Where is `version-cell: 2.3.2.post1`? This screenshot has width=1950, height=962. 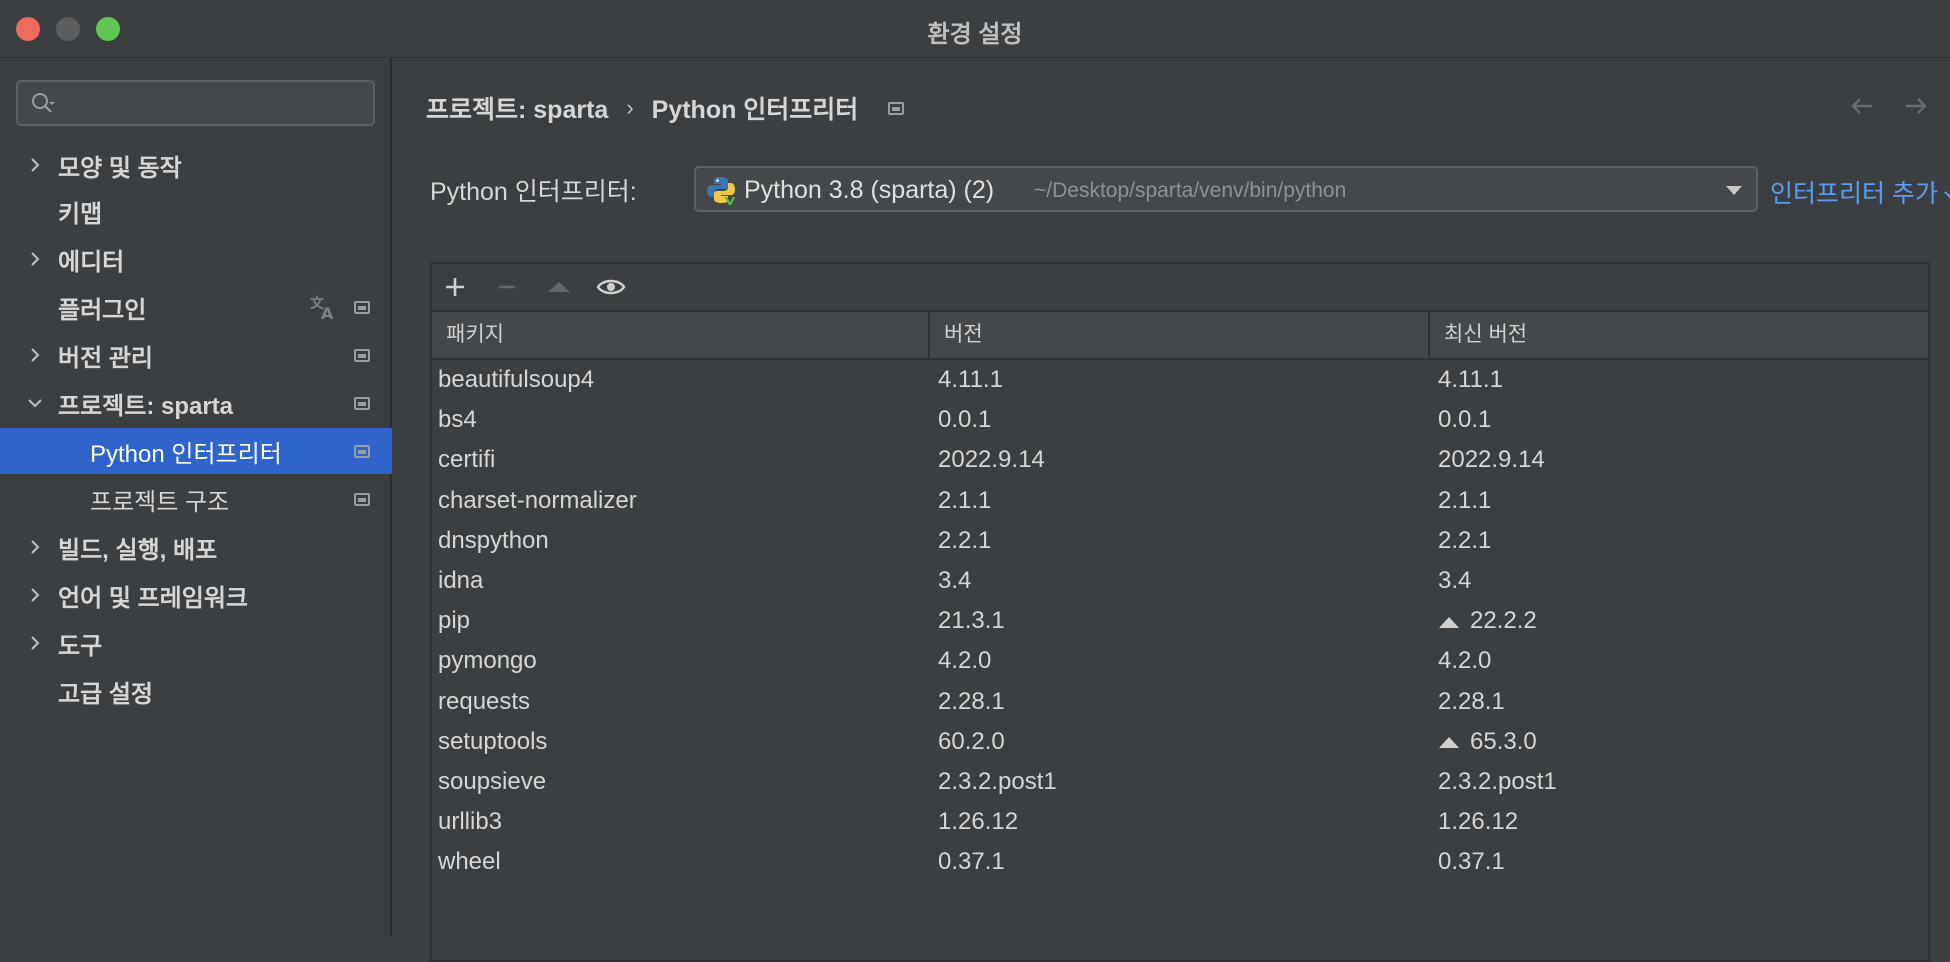 version-cell: 2.3.2.post1 is located at coordinates (997, 781).